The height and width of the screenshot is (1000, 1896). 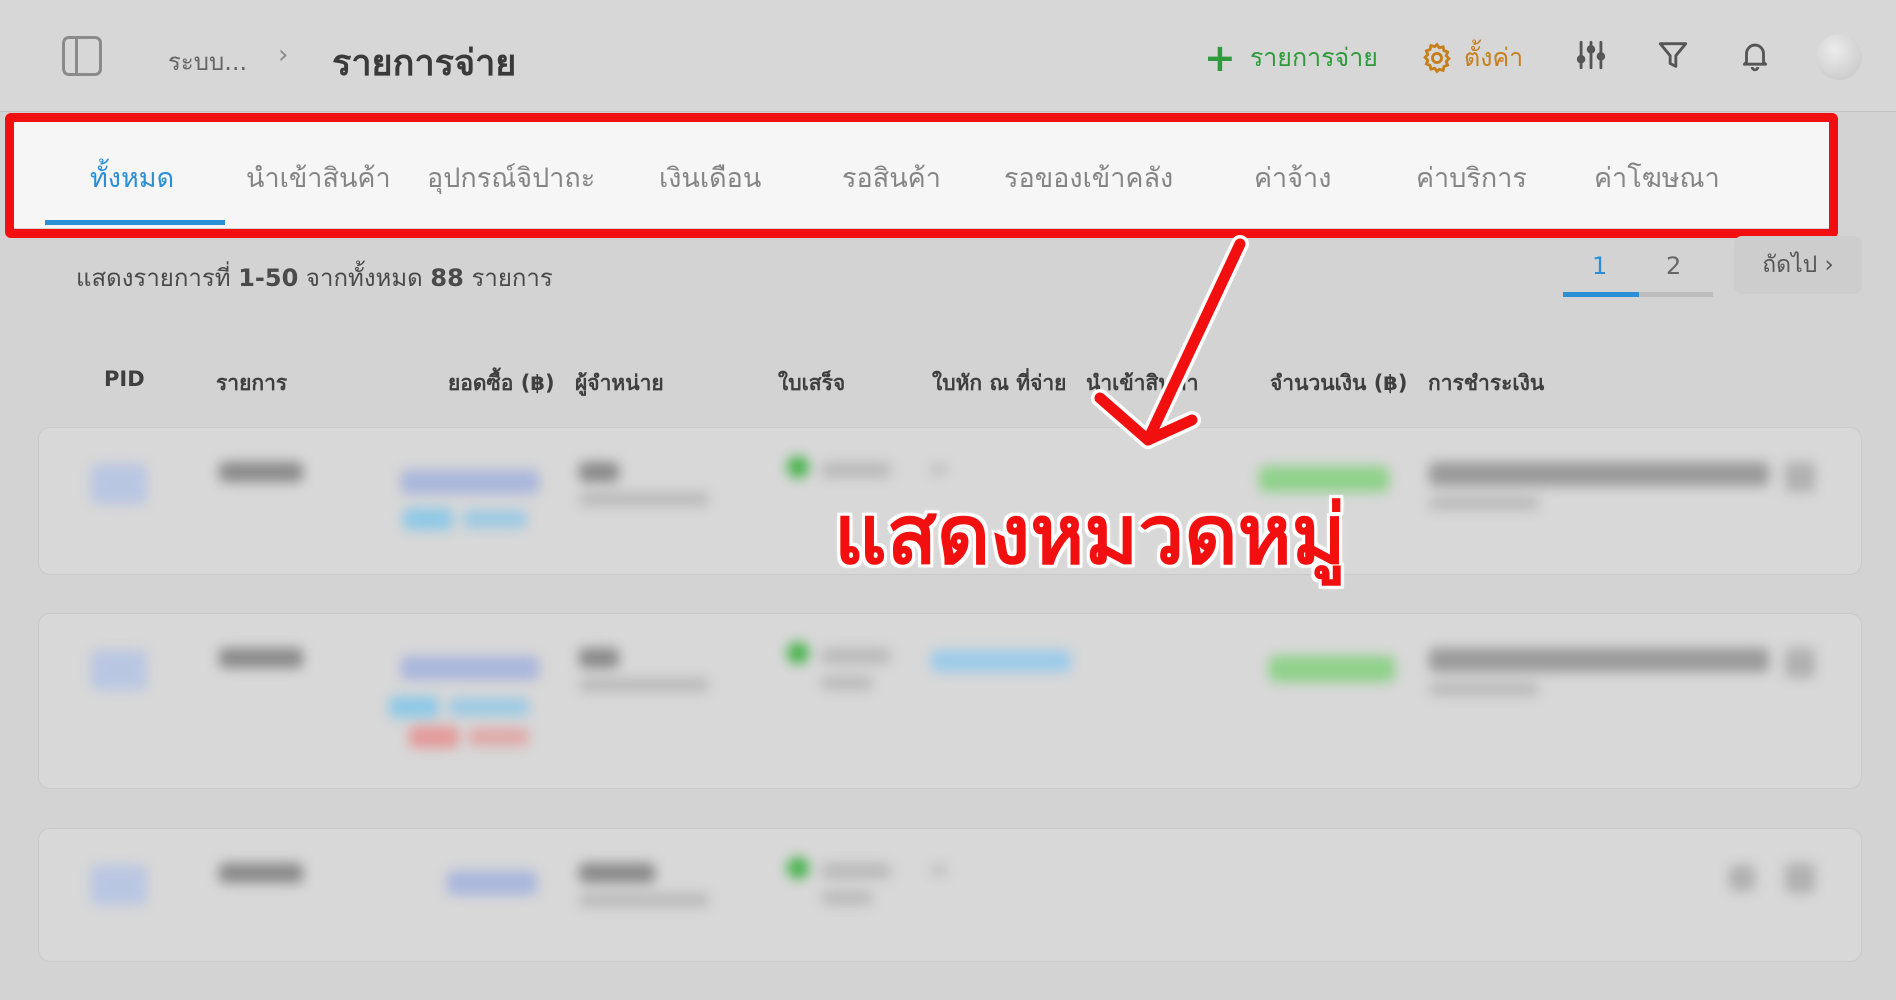 I want to click on settings-button: ตั้งค่า, so click(x=1471, y=58).